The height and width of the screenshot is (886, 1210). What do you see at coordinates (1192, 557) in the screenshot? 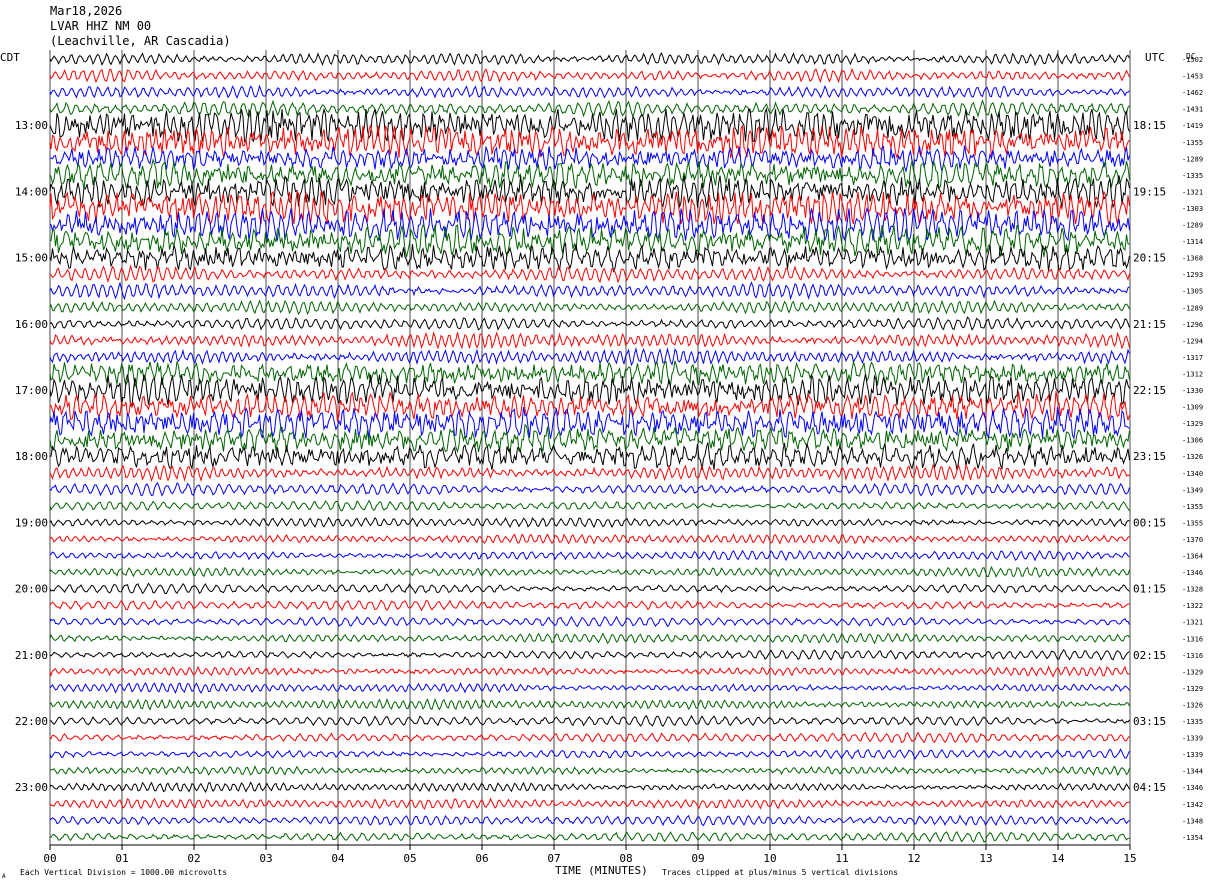
I see `dc-offset-label: -1364` at bounding box center [1192, 557].